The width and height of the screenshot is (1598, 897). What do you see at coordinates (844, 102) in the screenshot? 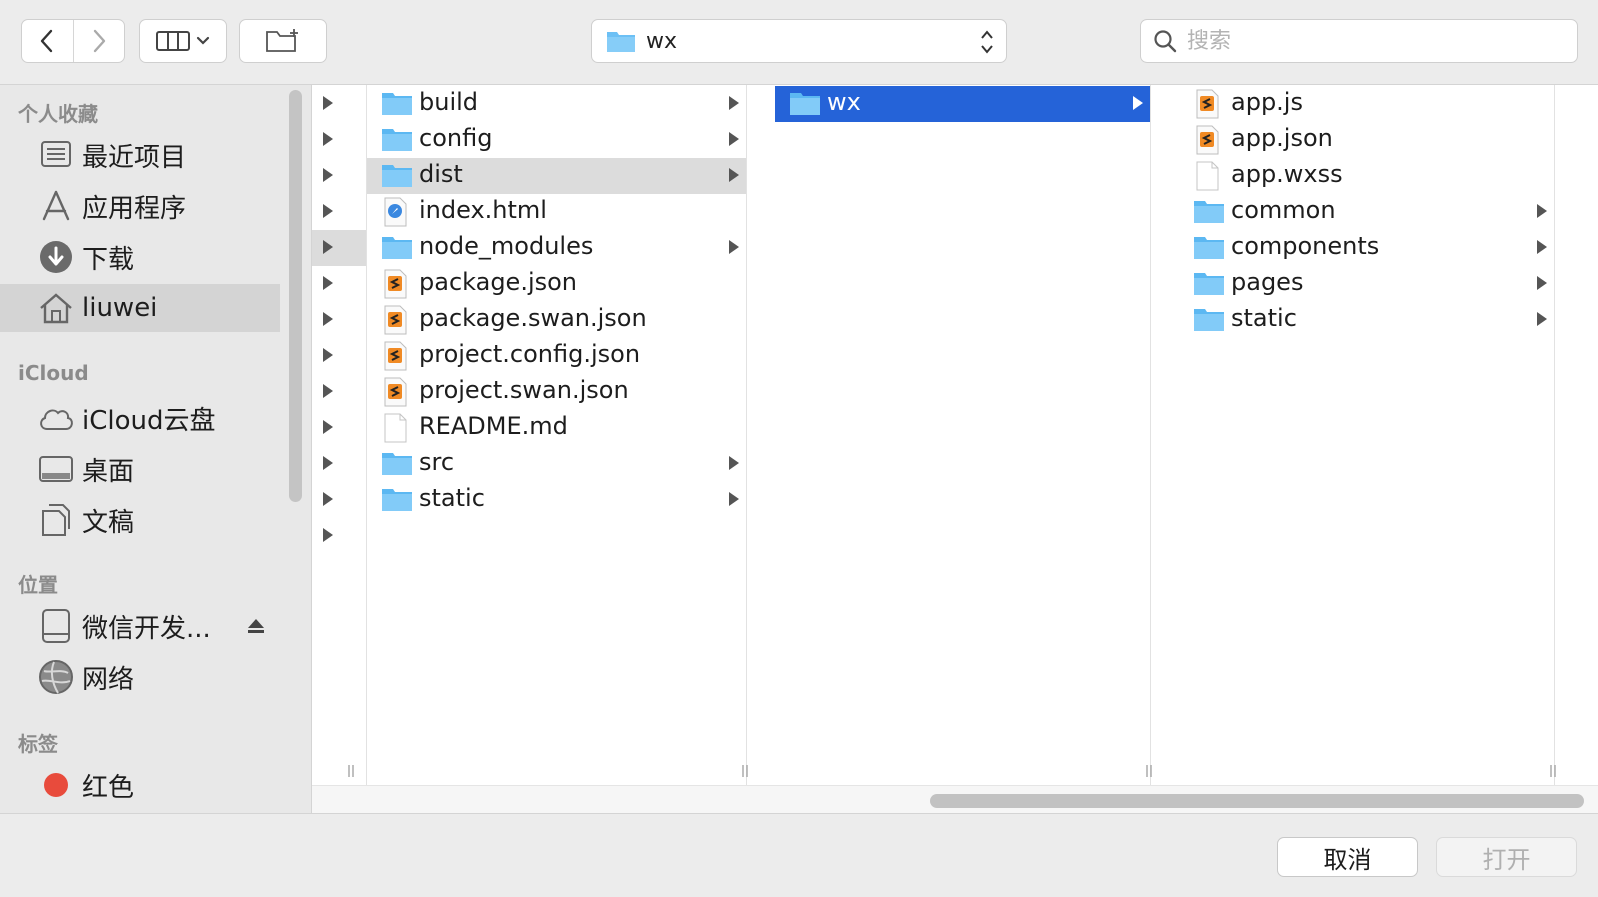
I see `file-name: wx` at bounding box center [844, 102].